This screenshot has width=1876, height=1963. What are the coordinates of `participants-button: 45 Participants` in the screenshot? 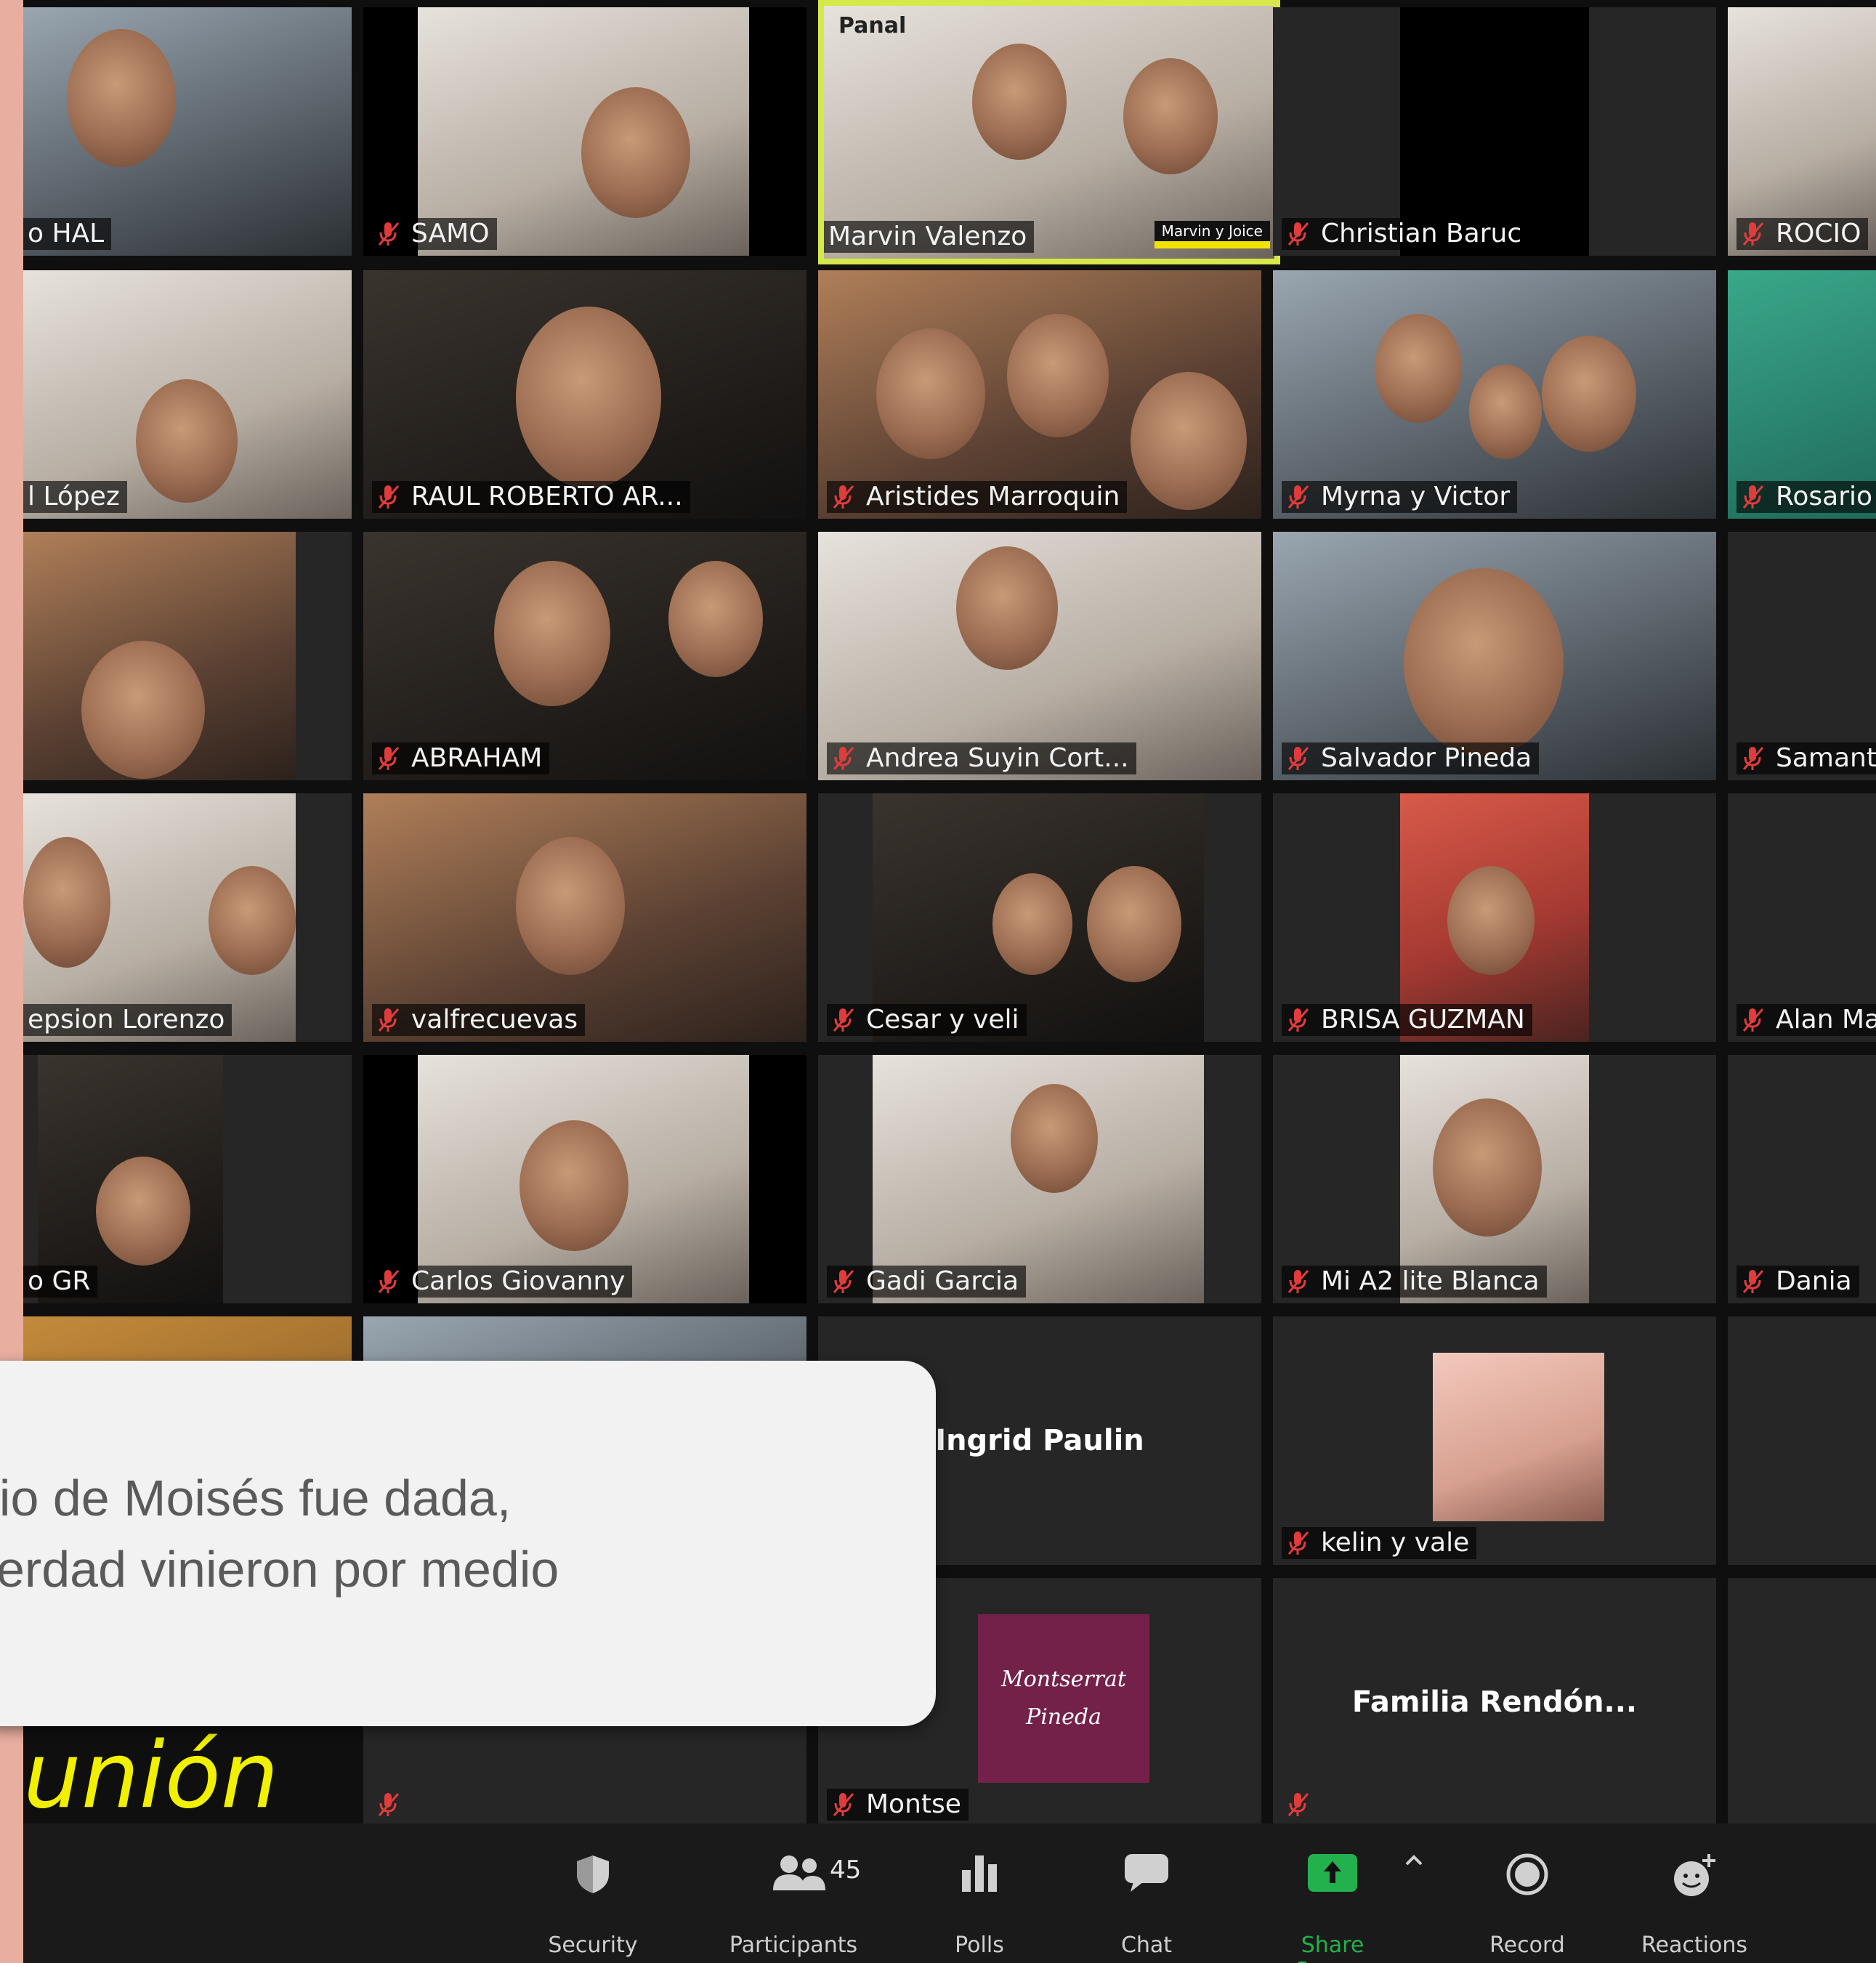 It's located at (793, 1893).